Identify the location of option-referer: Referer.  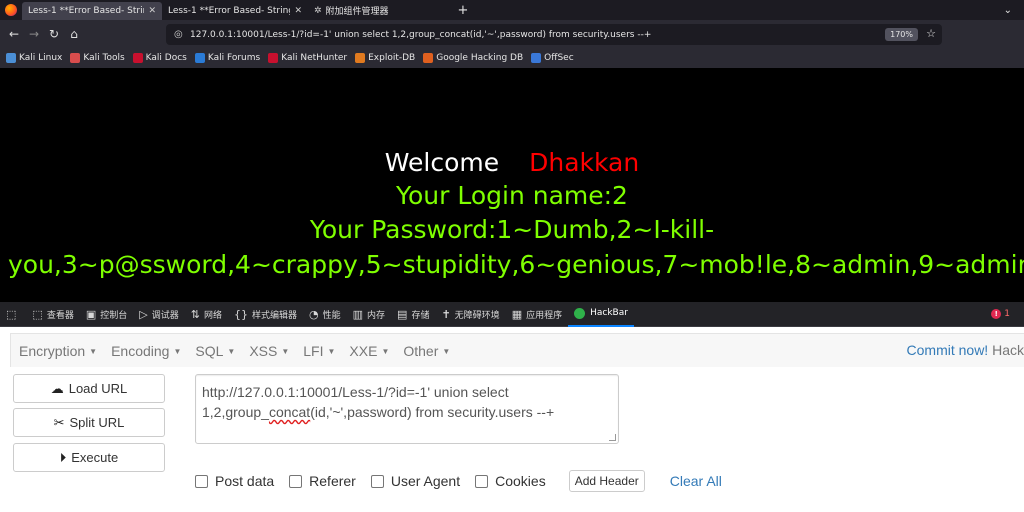
(322, 481).